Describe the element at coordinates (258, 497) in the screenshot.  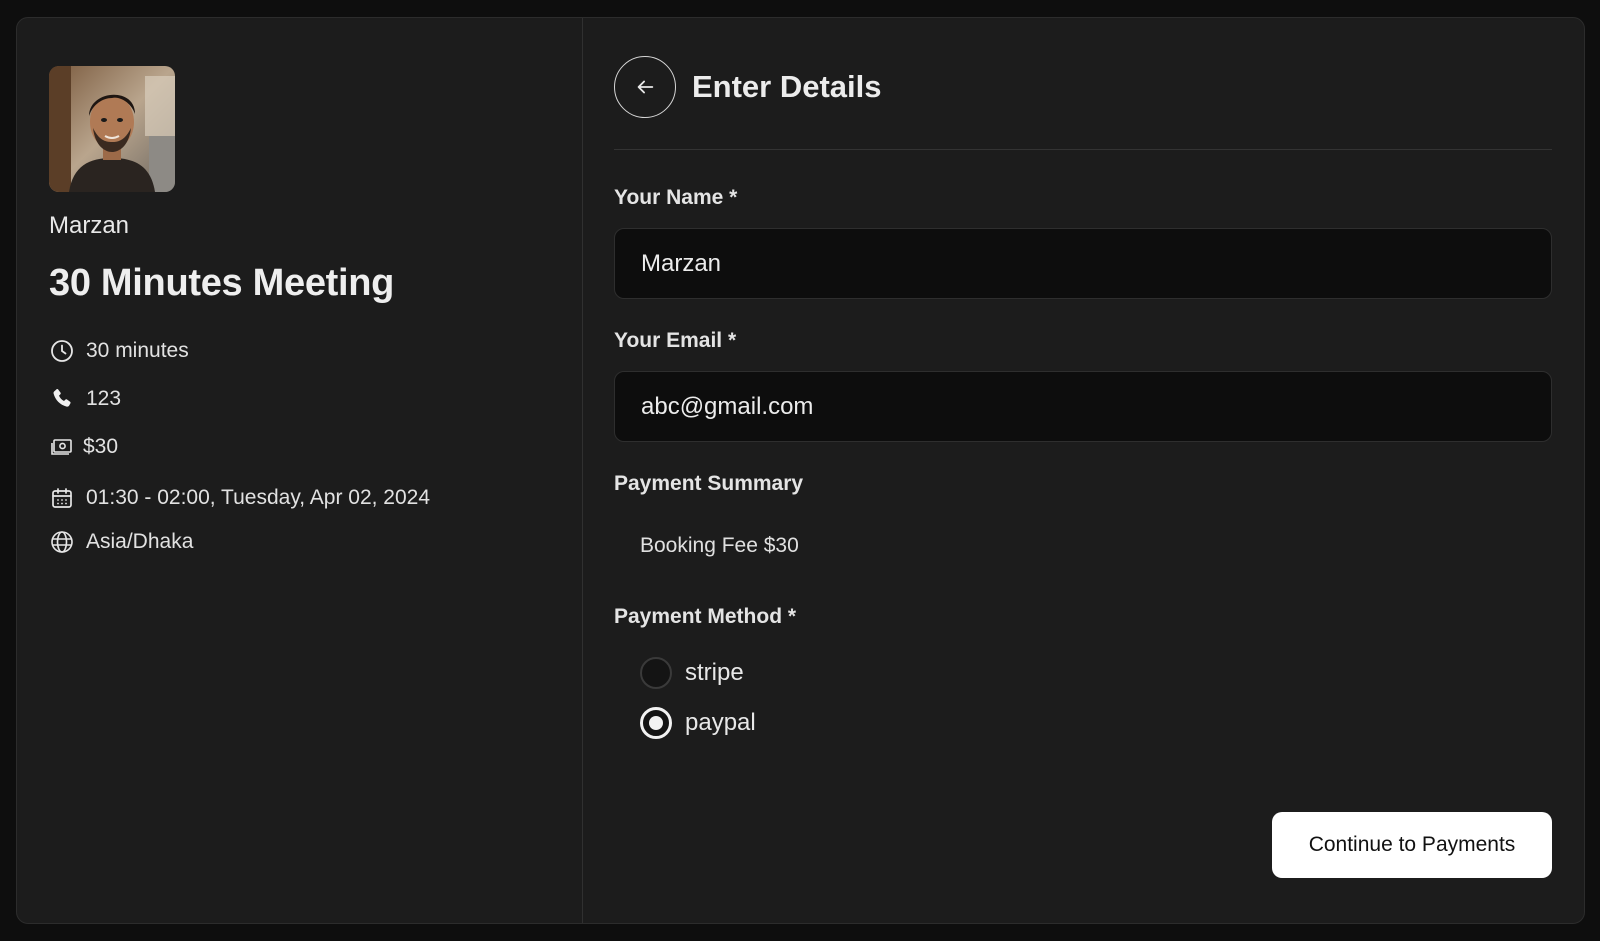
I see `datetime-text: 01:30 - 02:00, Tuesday, Apr 02, 2024` at that location.